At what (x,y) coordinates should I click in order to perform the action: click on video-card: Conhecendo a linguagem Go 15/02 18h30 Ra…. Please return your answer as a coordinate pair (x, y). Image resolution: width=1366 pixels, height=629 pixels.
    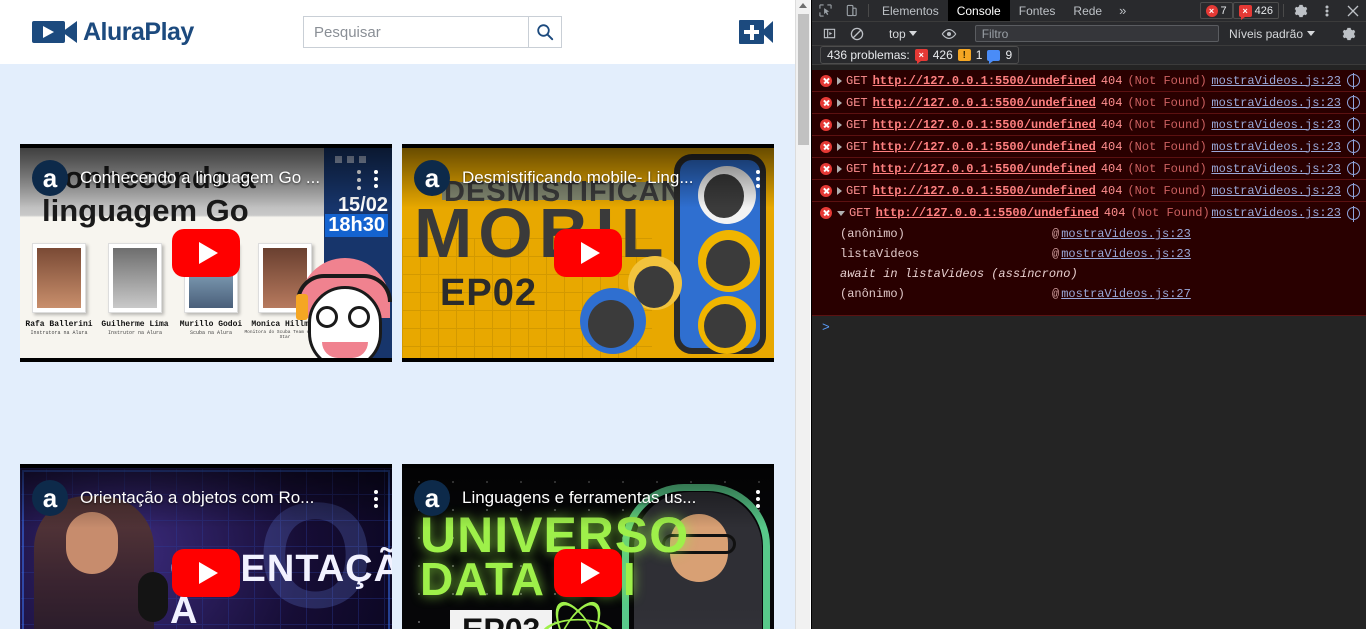
    Looking at the image, I should click on (206, 253).